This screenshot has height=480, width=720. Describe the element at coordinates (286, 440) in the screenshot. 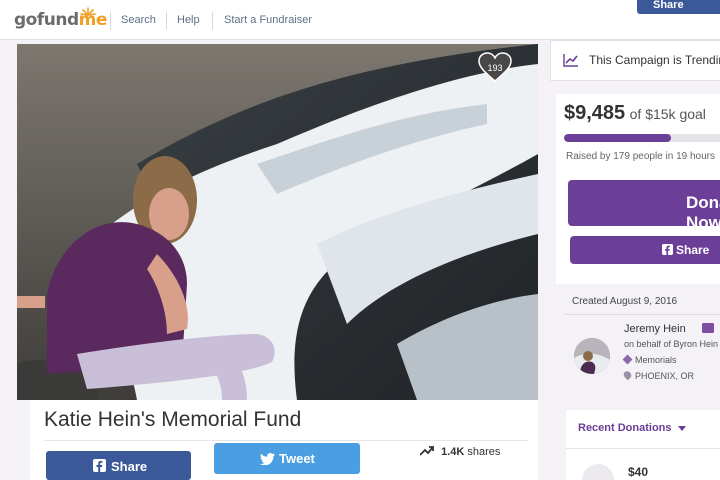

I see `title-divider` at that location.